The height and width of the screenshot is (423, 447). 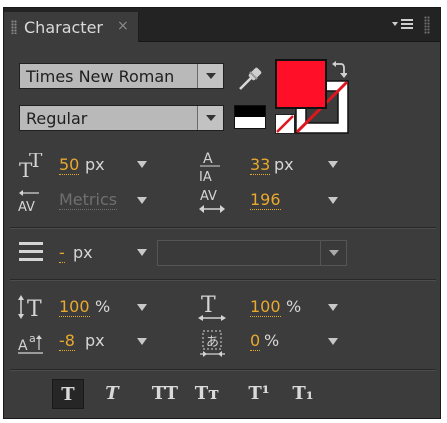 What do you see at coordinates (303, 394) in the screenshot?
I see `subscript-button: T₁` at bounding box center [303, 394].